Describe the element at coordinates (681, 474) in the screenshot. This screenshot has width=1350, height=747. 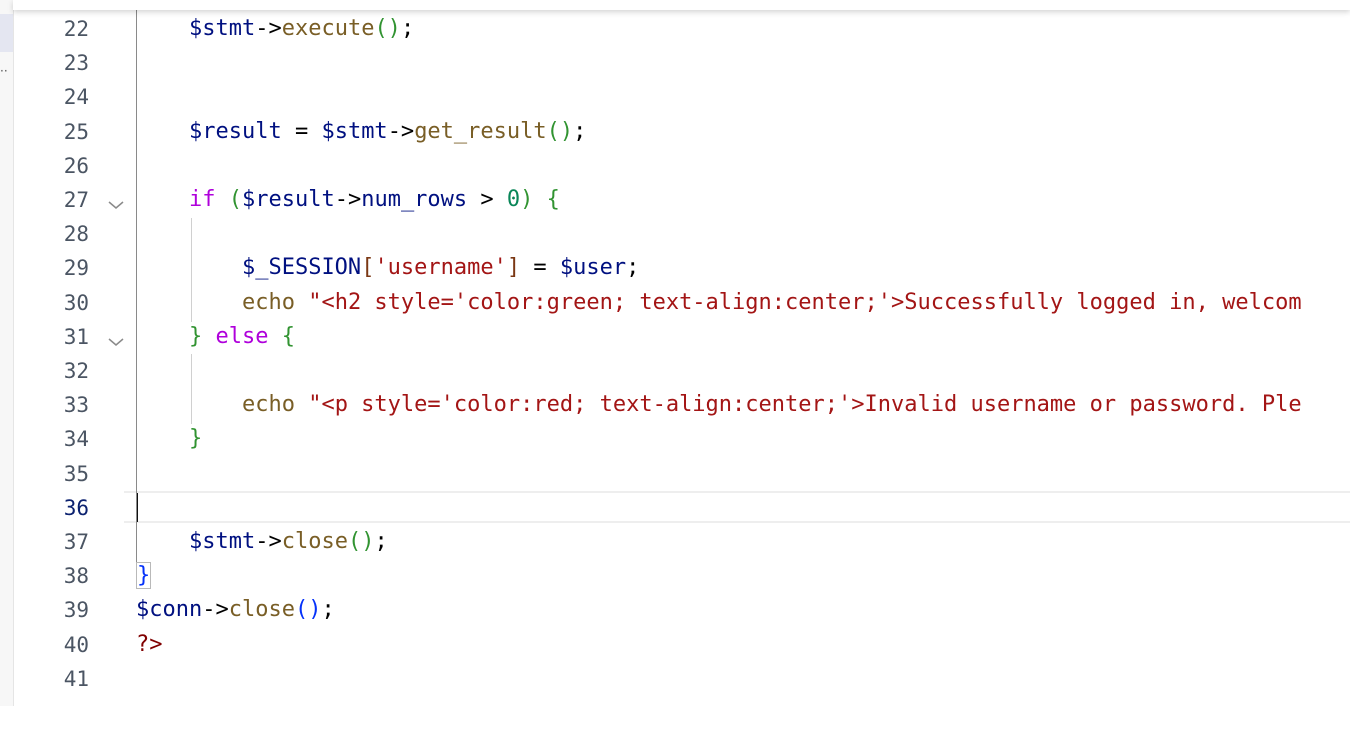
I see `code-line: 35` at that location.